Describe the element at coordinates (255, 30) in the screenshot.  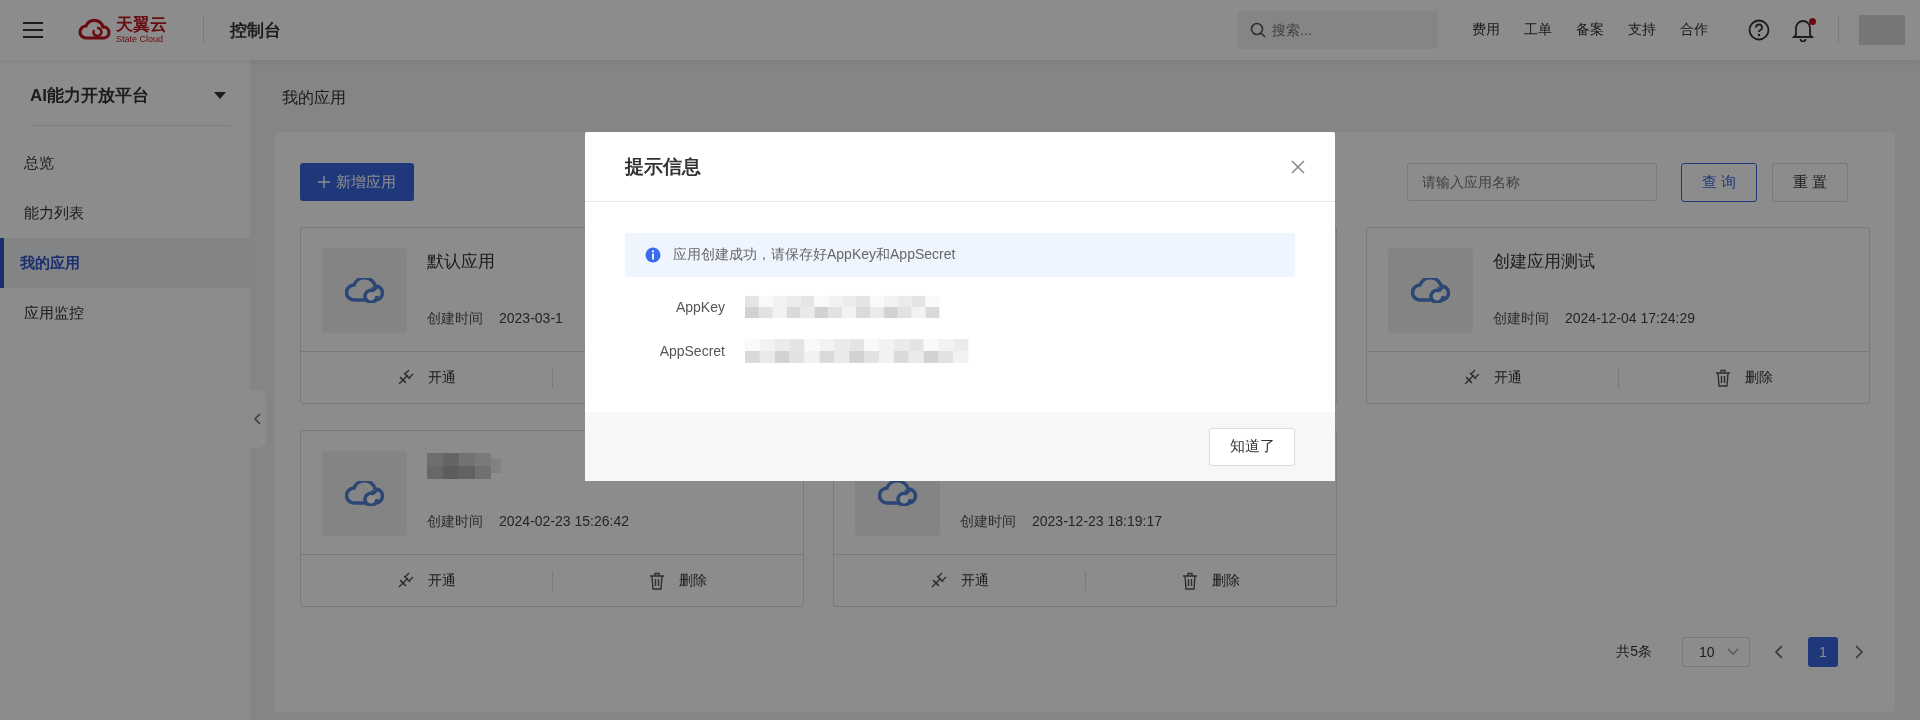
I see `console-title: 控制台` at that location.